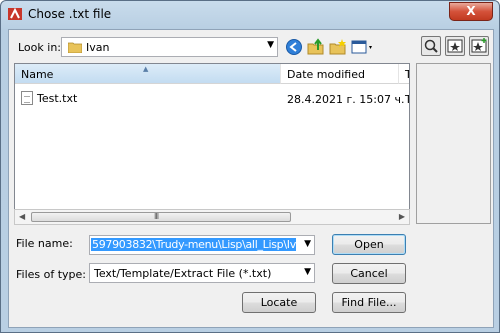  Describe the element at coordinates (407, 74) in the screenshot. I see `column-header-type-label: Ty` at that location.